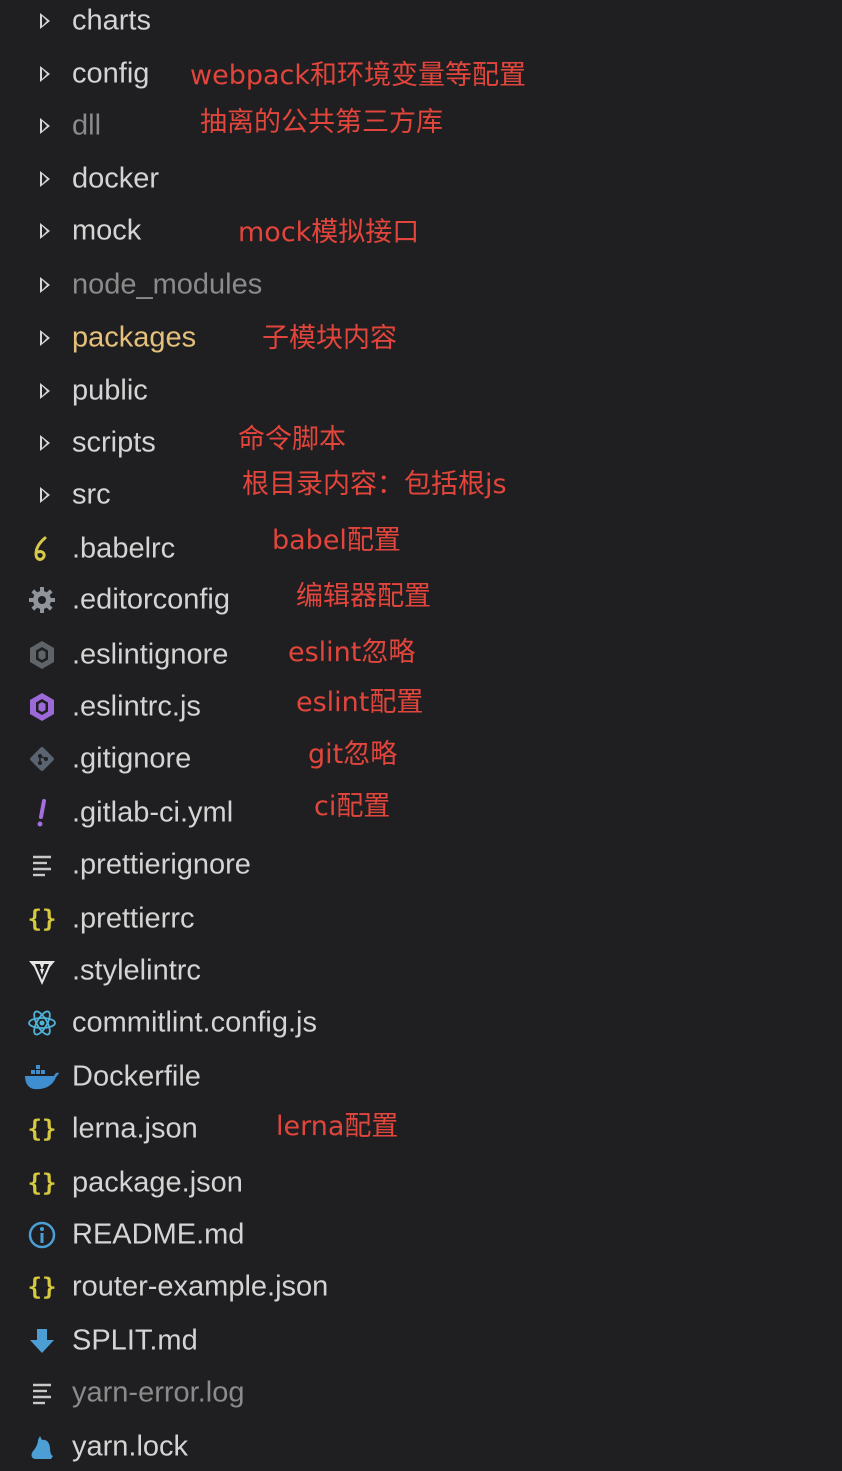 The height and width of the screenshot is (1471, 842). What do you see at coordinates (421, 813) in the screenshot?
I see `file-row: .gitlab-ci.yml` at bounding box center [421, 813].